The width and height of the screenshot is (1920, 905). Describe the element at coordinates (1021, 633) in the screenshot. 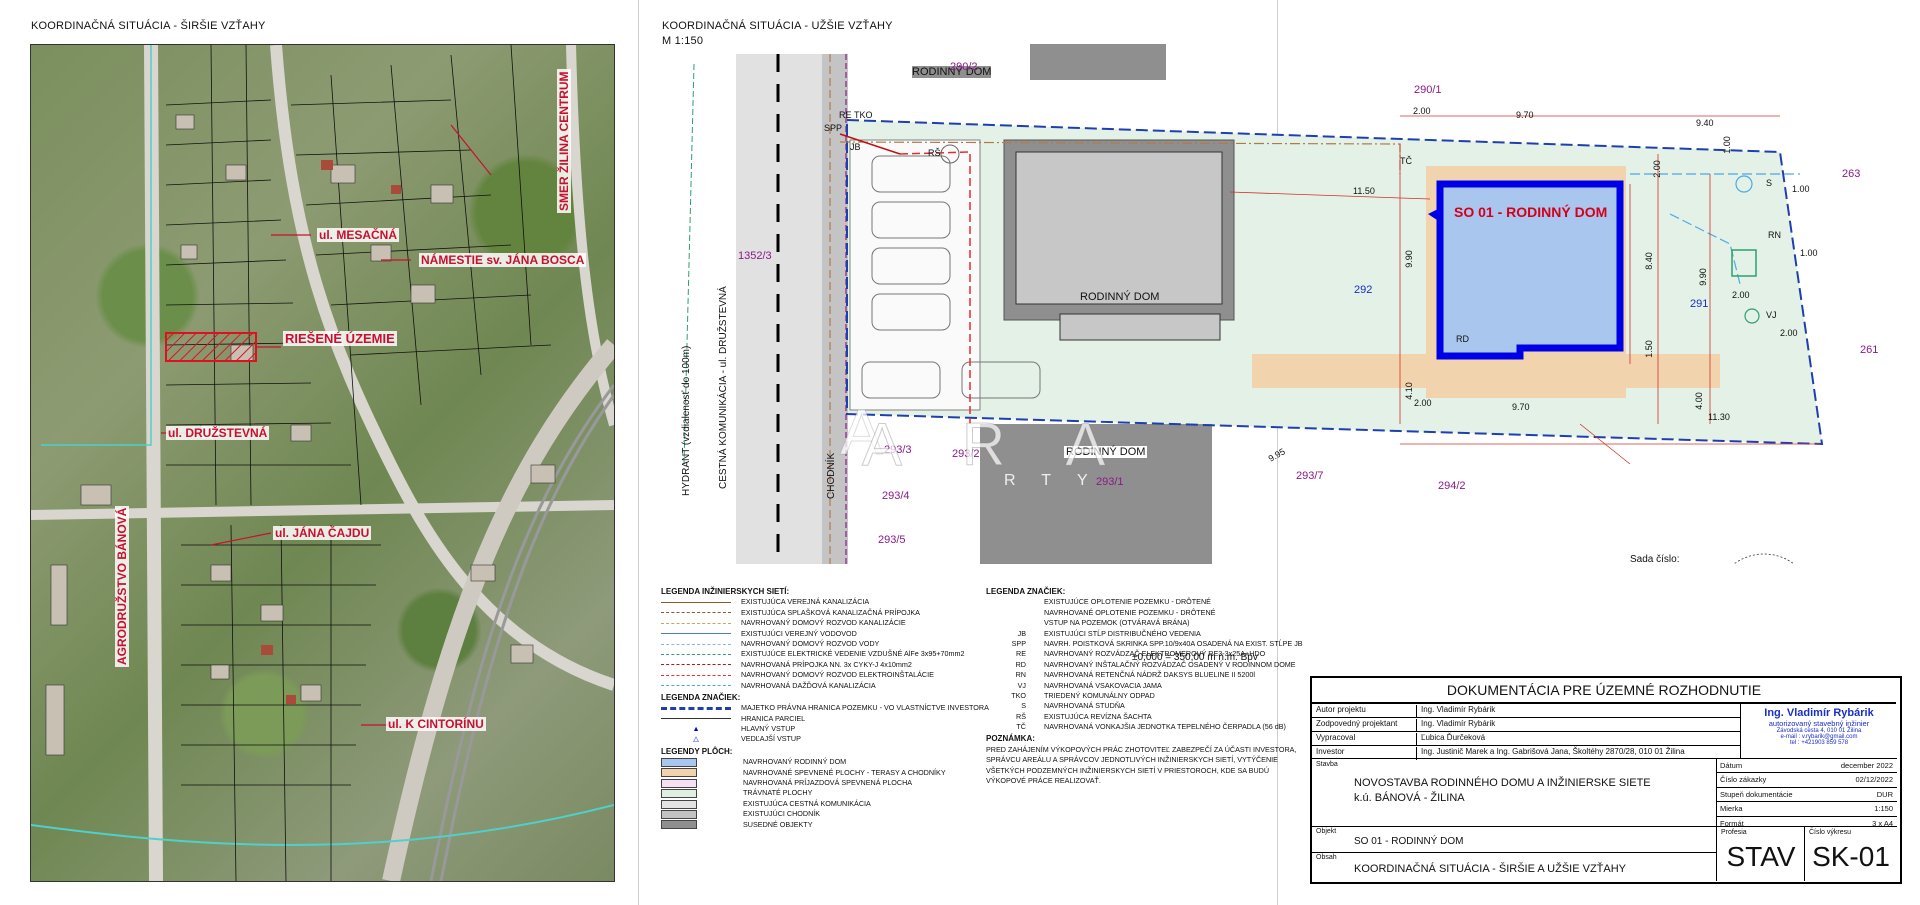

I see `legend-sign-code: JB` at that location.